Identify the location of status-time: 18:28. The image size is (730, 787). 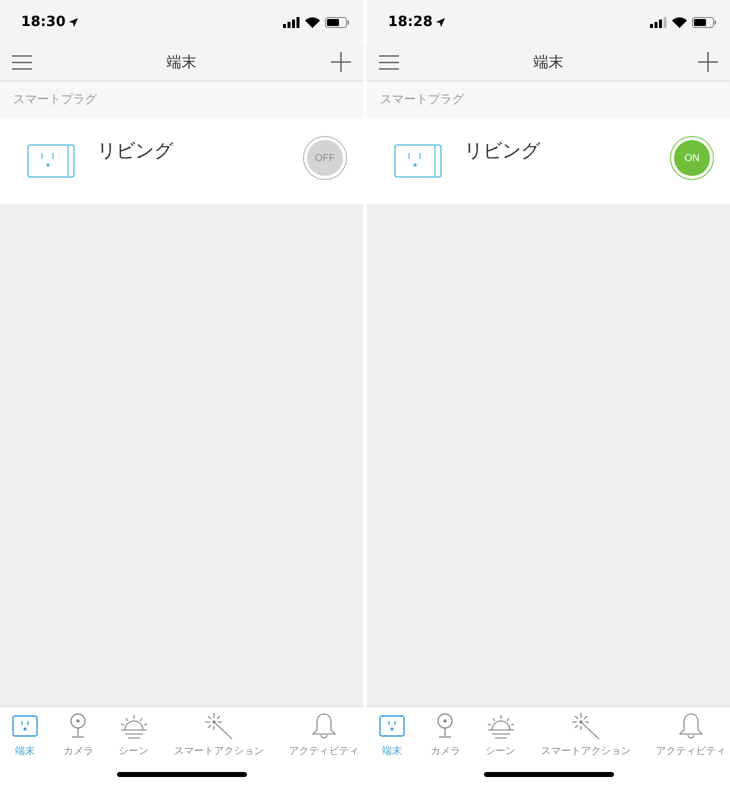
(410, 22).